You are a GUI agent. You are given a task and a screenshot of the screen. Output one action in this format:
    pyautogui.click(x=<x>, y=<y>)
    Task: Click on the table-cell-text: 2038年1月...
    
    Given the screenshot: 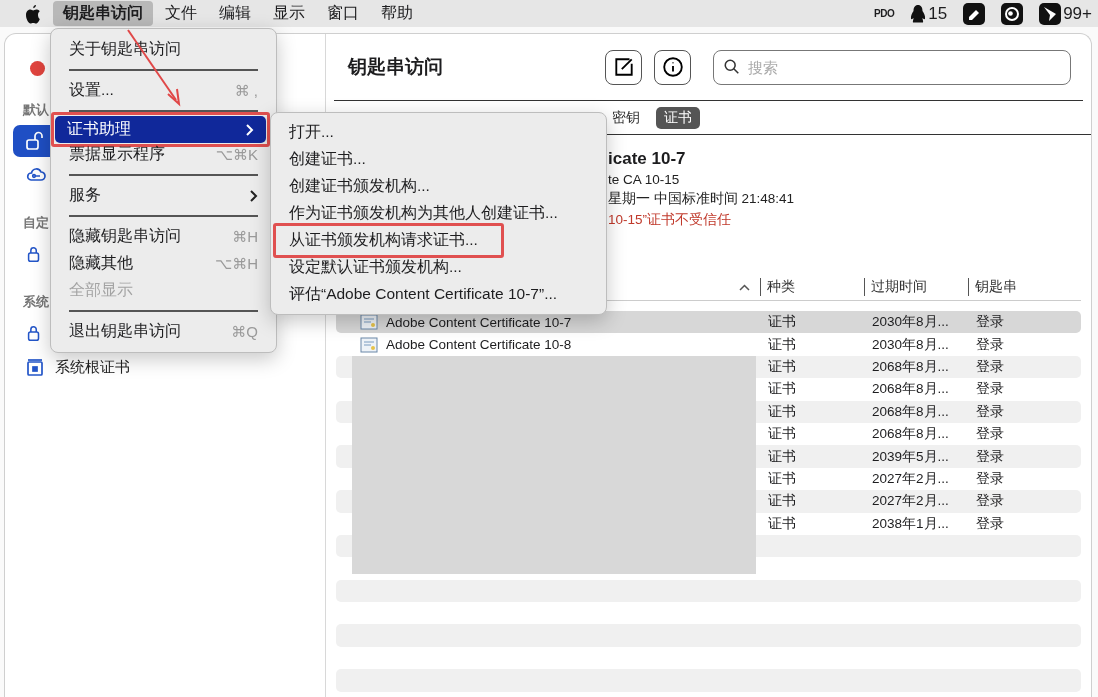 What is the action you would take?
    pyautogui.click(x=911, y=523)
    